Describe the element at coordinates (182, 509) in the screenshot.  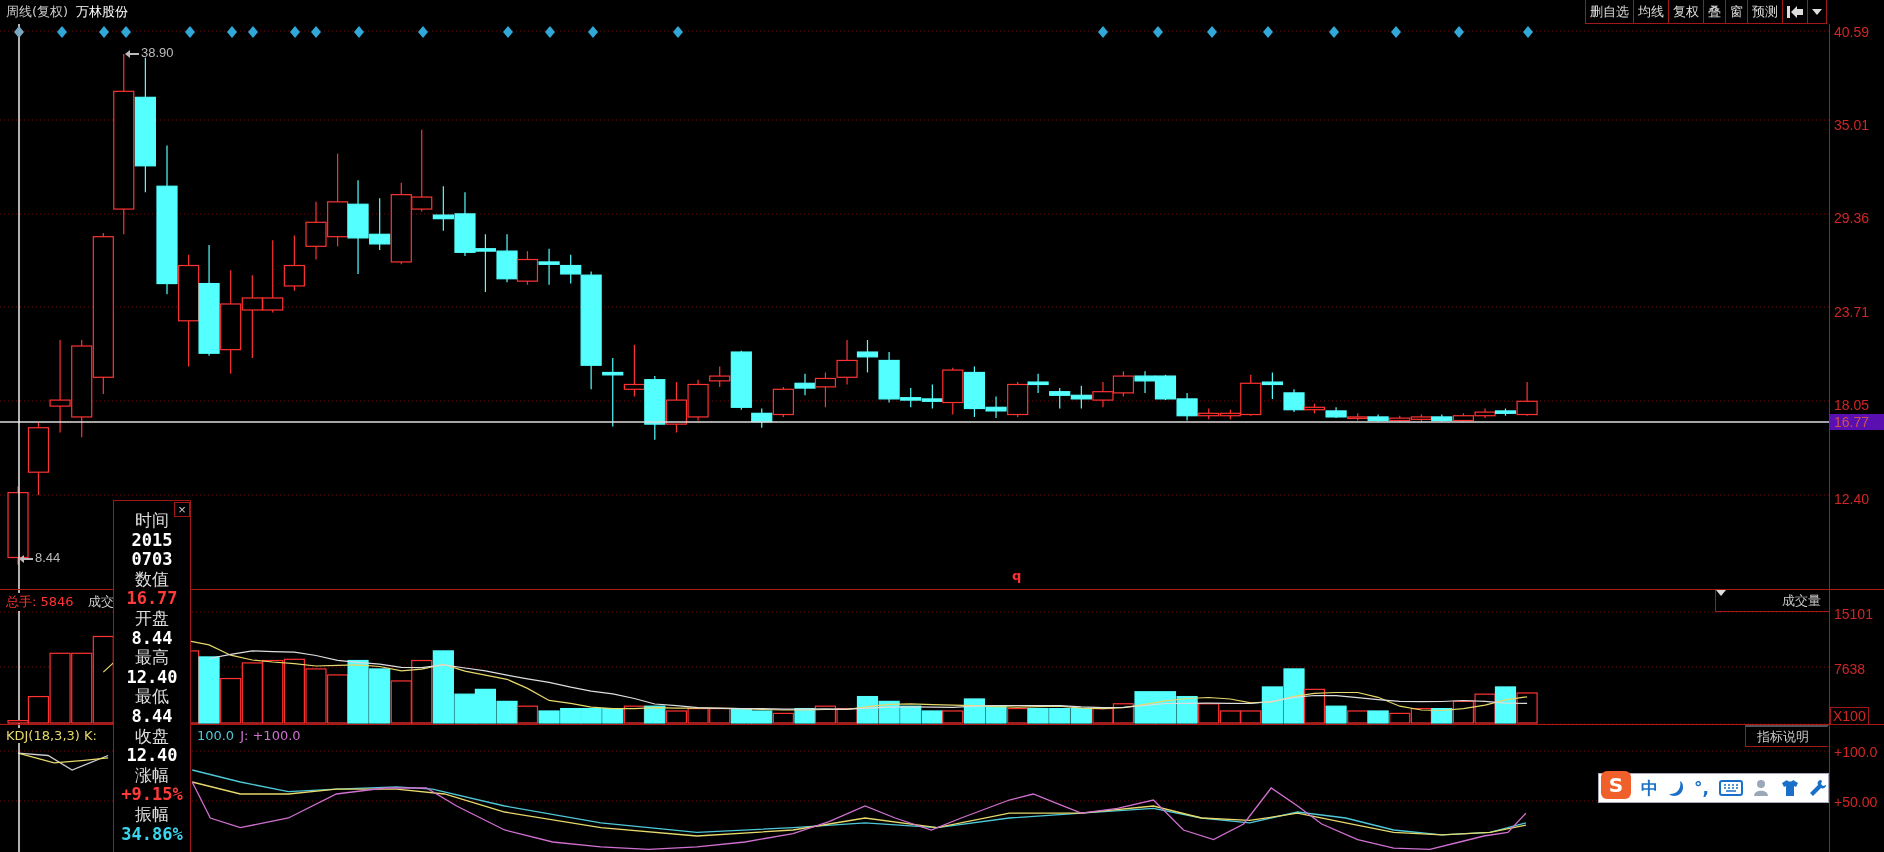
I see `close-button: ×` at that location.